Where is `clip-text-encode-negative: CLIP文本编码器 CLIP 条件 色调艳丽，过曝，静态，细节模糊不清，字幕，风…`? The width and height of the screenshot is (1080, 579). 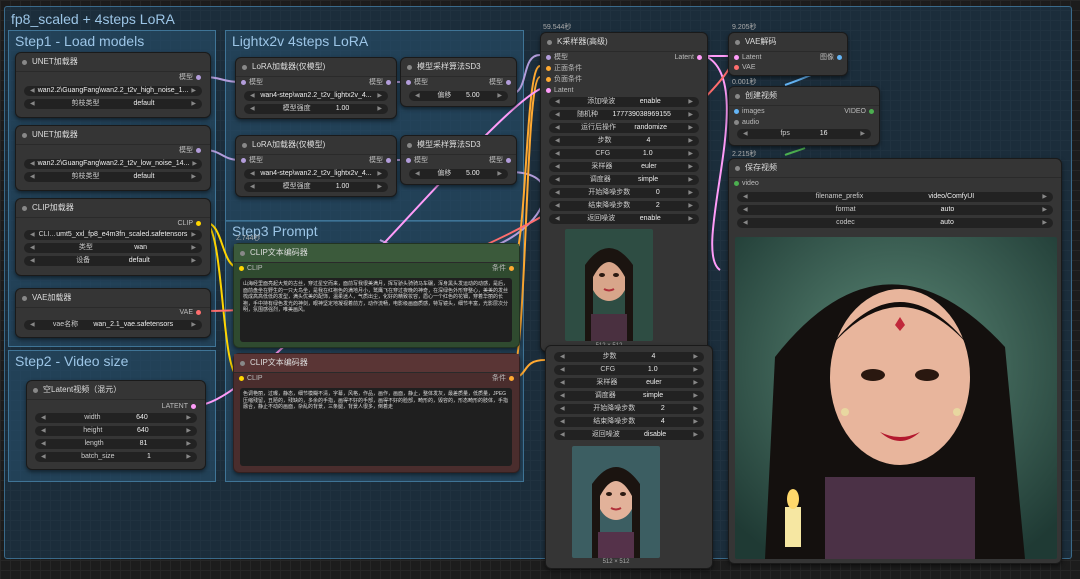
clip-text-encode-negative: CLIP文本编码器 CLIP 条件 色调艳丽，过曝，静态，细节模糊不清，字幕，风… is located at coordinates (376, 413).